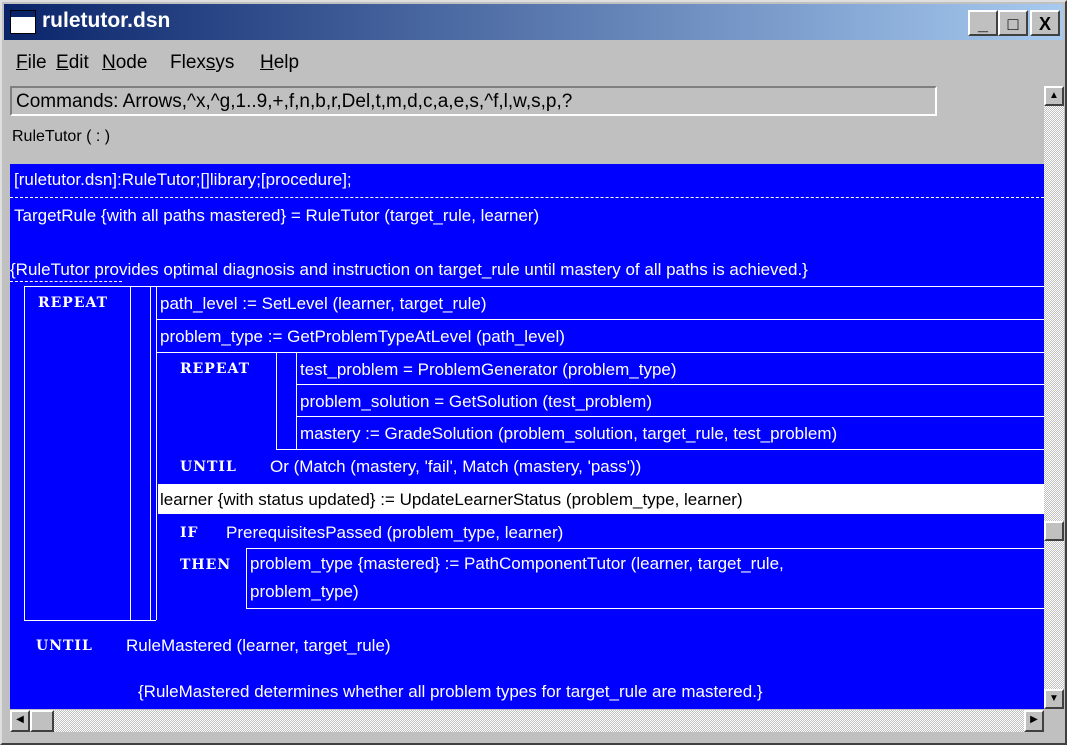 The image size is (1067, 745). Describe the element at coordinates (645, 608) in the screenshot. I see `then-block-bottom` at that location.